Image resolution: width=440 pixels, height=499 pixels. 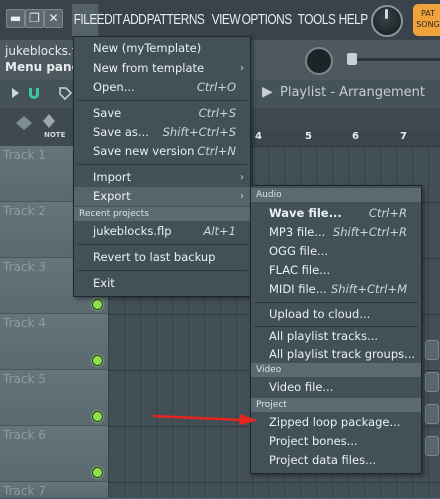 I want to click on playlist-arrow-icon: ▶, so click(x=267, y=92).